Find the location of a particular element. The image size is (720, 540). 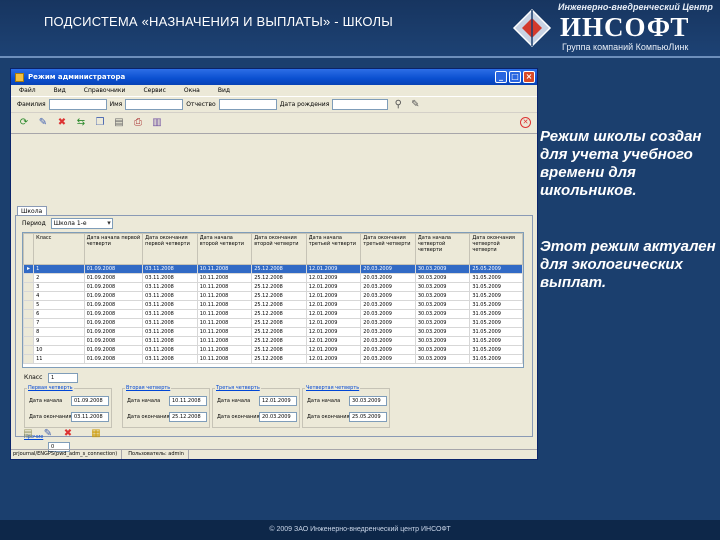

menu-item-file: Файл is located at coordinates (27, 90).